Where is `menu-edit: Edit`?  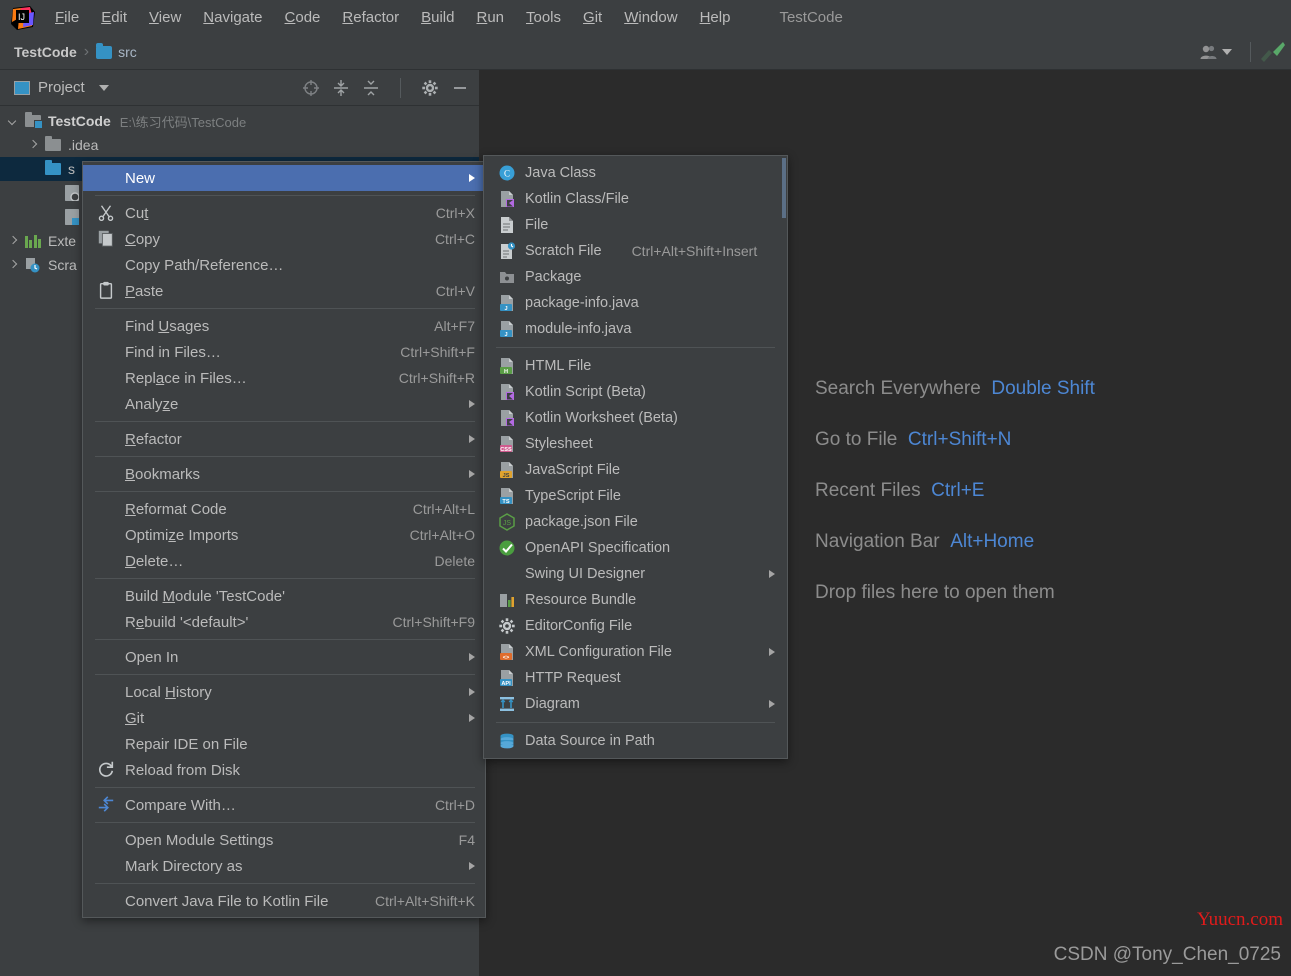
menu-edit: Edit is located at coordinates (114, 17).